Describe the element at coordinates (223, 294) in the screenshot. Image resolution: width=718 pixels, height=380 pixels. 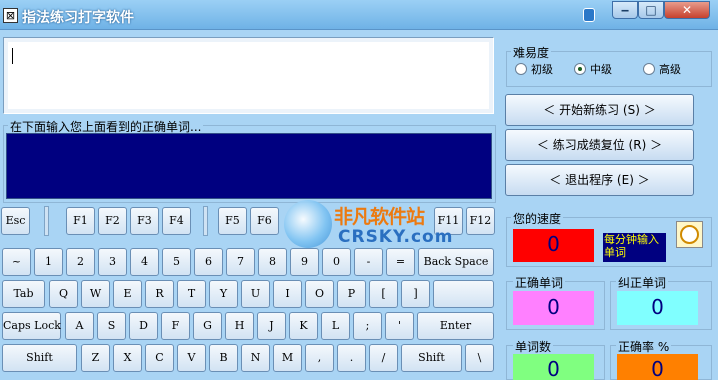
I see `key-y: Y` at that location.